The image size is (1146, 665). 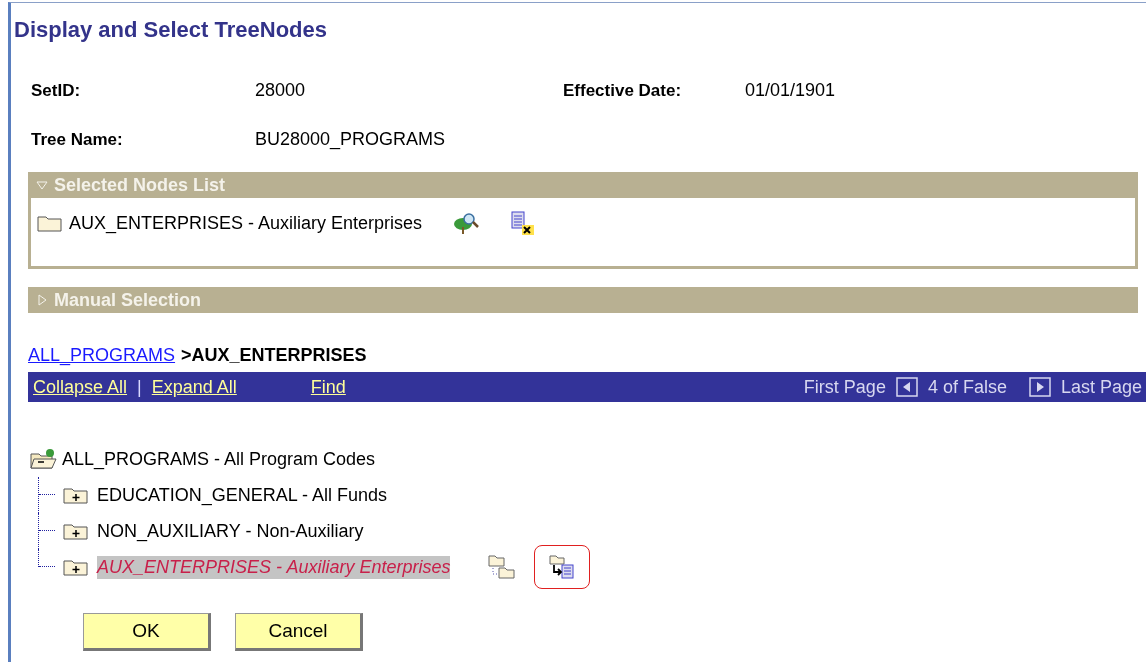 I want to click on tree-root-label: ALL_PROGRAMS - All Program Codes, so click(x=219, y=459).